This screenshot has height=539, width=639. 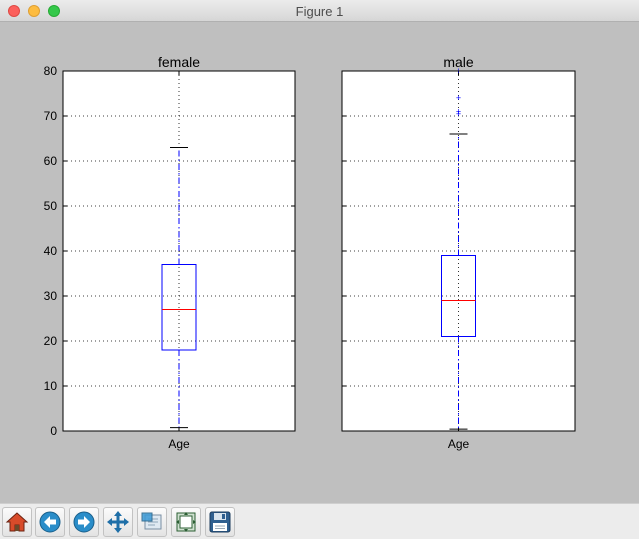 What do you see at coordinates (51, 116) in the screenshot?
I see `ytick-label: 70` at bounding box center [51, 116].